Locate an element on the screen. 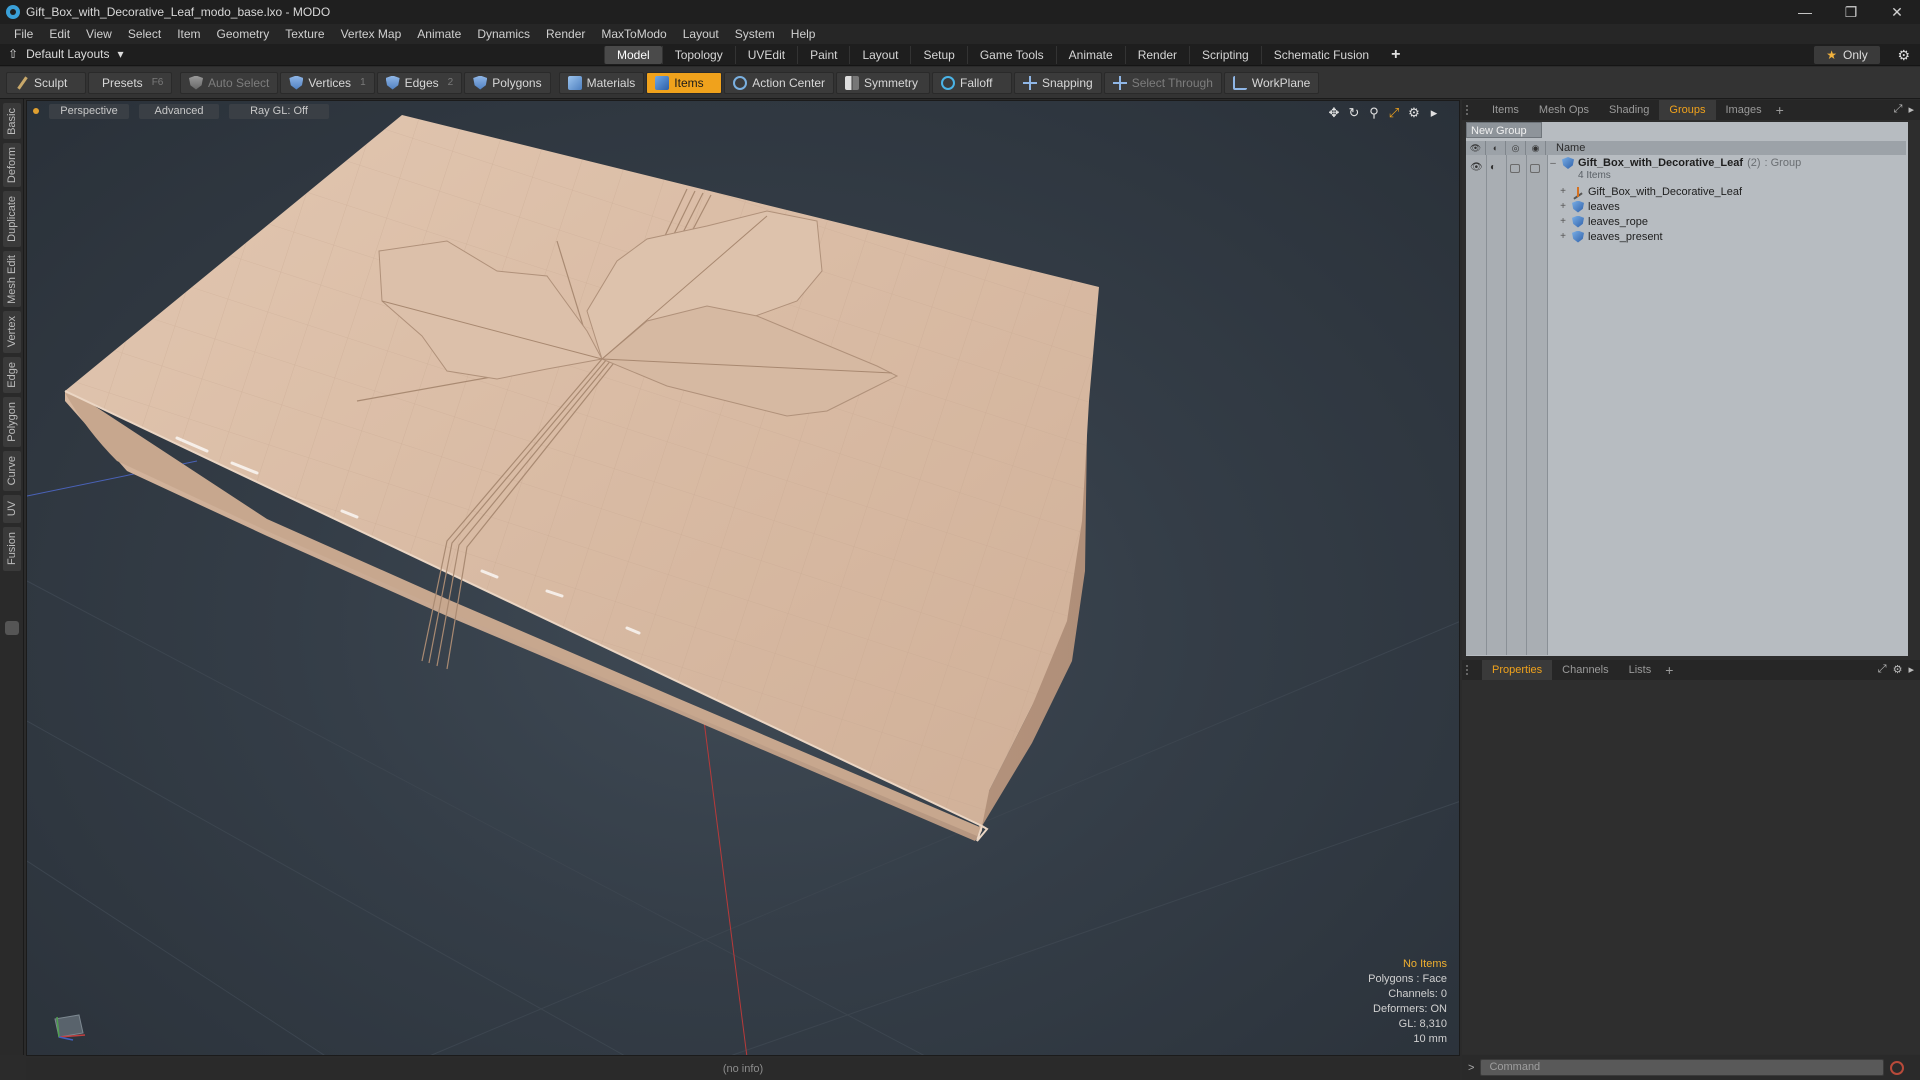 The width and height of the screenshot is (1920, 1080). add-tab-button: + is located at coordinates (1395, 55).